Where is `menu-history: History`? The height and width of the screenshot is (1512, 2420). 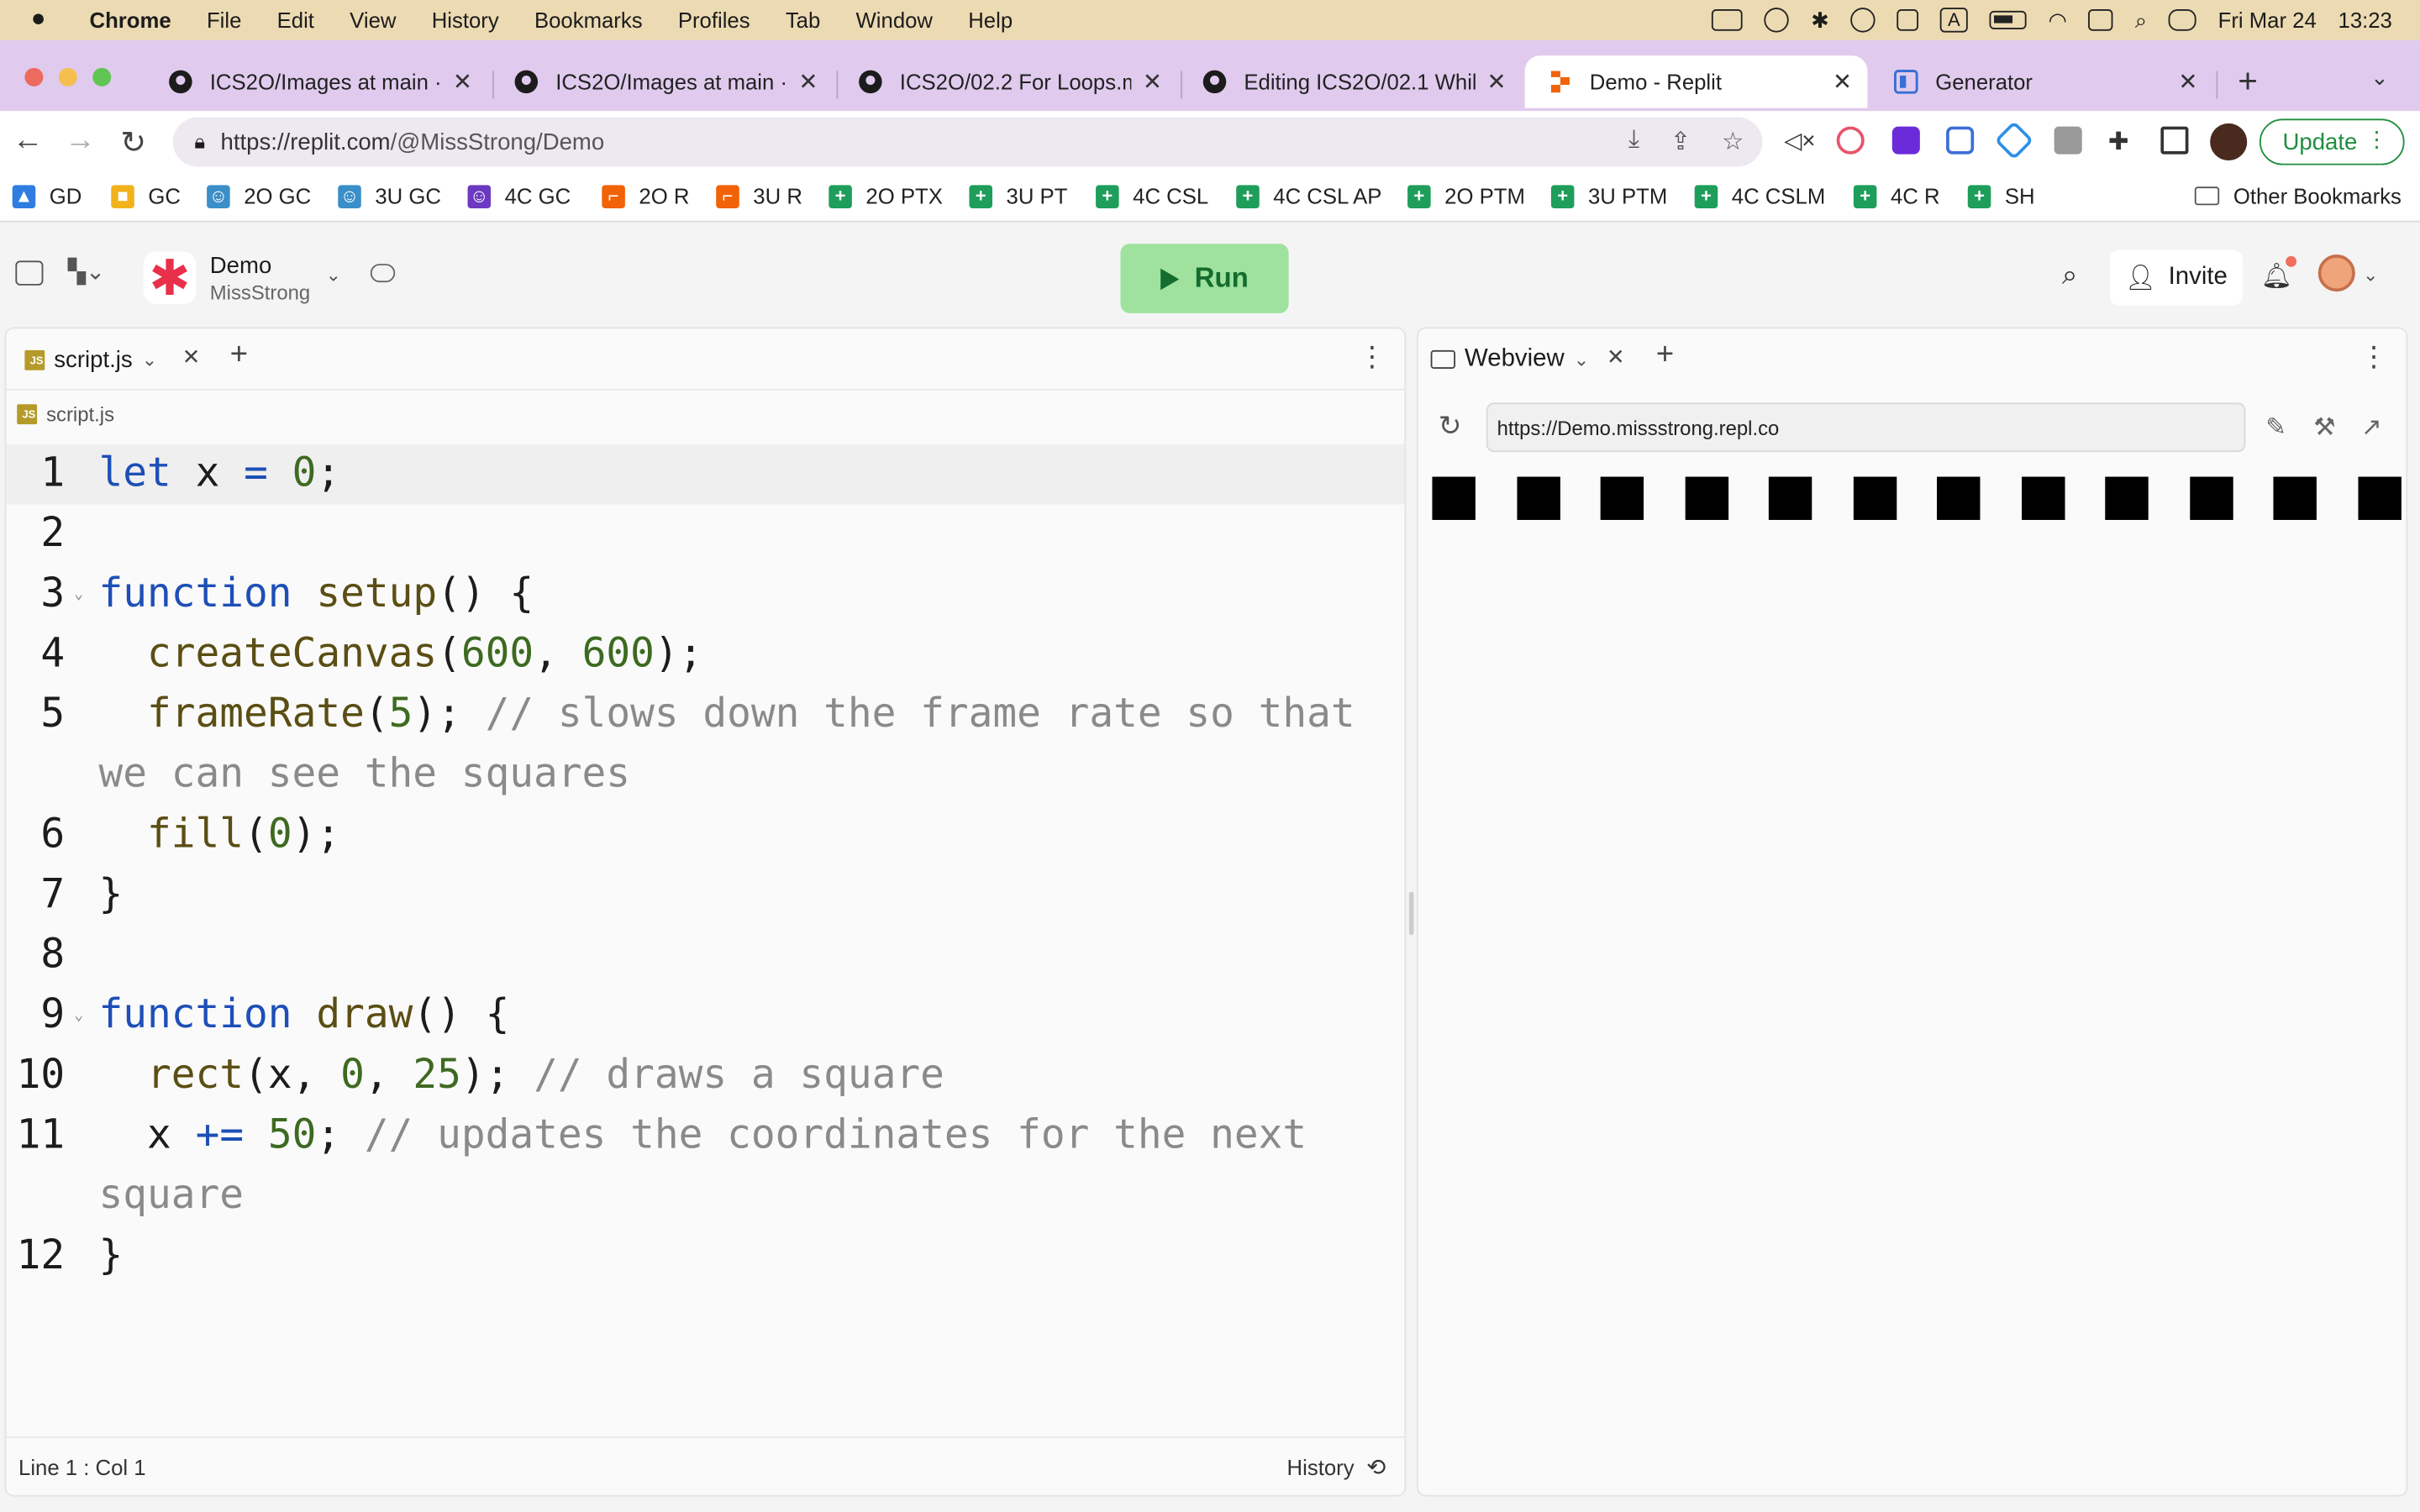
menu-history: History is located at coordinates (465, 20).